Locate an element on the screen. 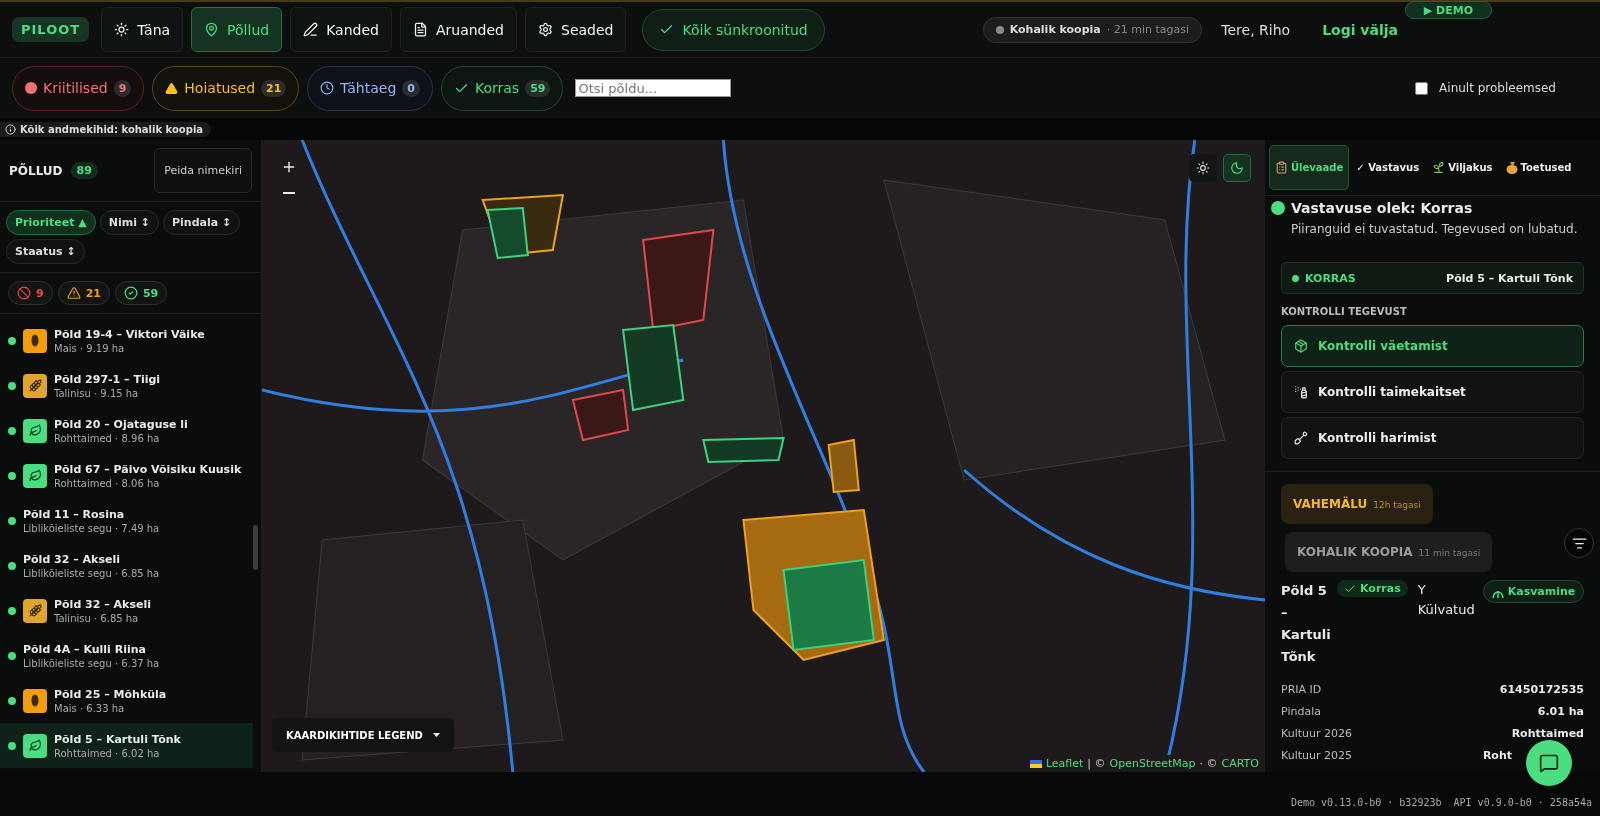  field-row: Põld 32 – Akseli Talinisu · 6.85 ha is located at coordinates (126, 610).